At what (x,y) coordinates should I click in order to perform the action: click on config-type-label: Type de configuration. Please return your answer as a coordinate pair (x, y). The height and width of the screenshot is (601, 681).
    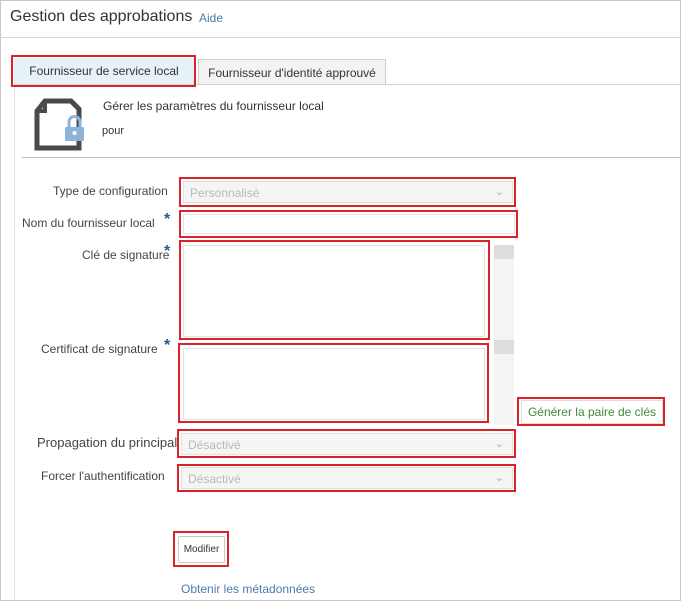
    Looking at the image, I should click on (110, 191).